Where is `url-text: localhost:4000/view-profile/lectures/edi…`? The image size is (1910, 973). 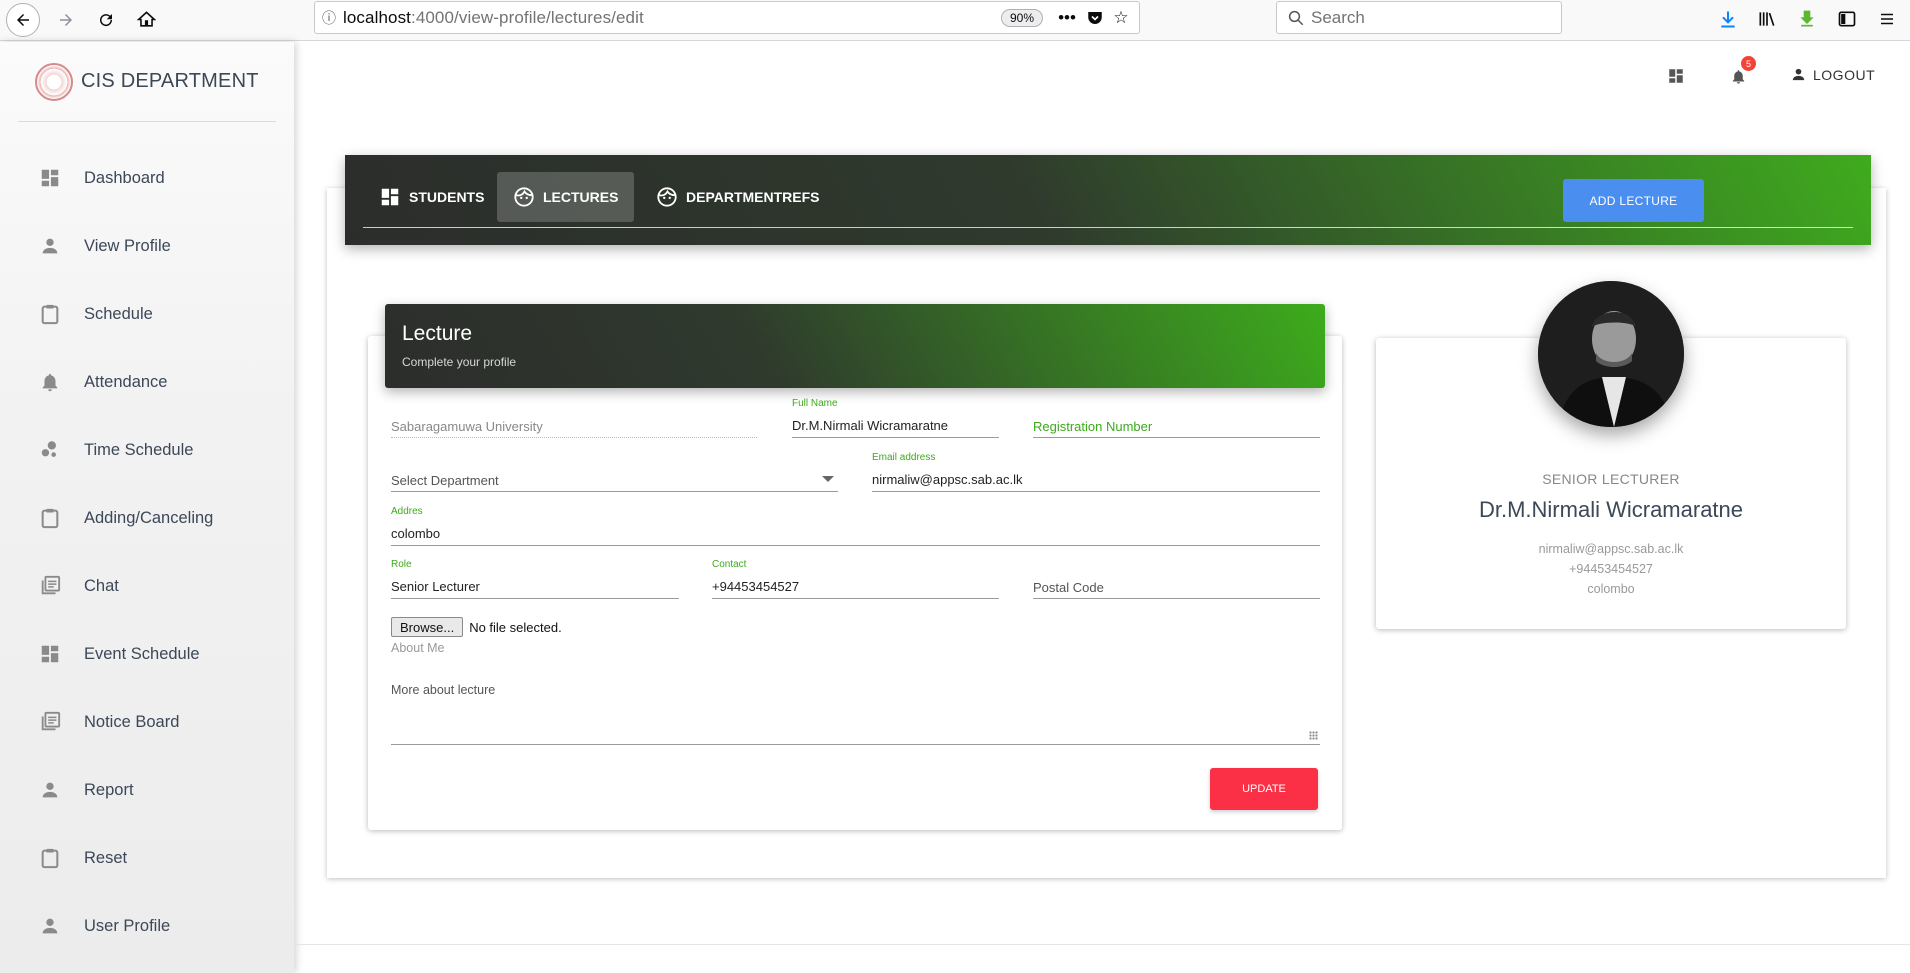
url-text: localhost:4000/view-profile/lectures/edi… is located at coordinates (493, 18).